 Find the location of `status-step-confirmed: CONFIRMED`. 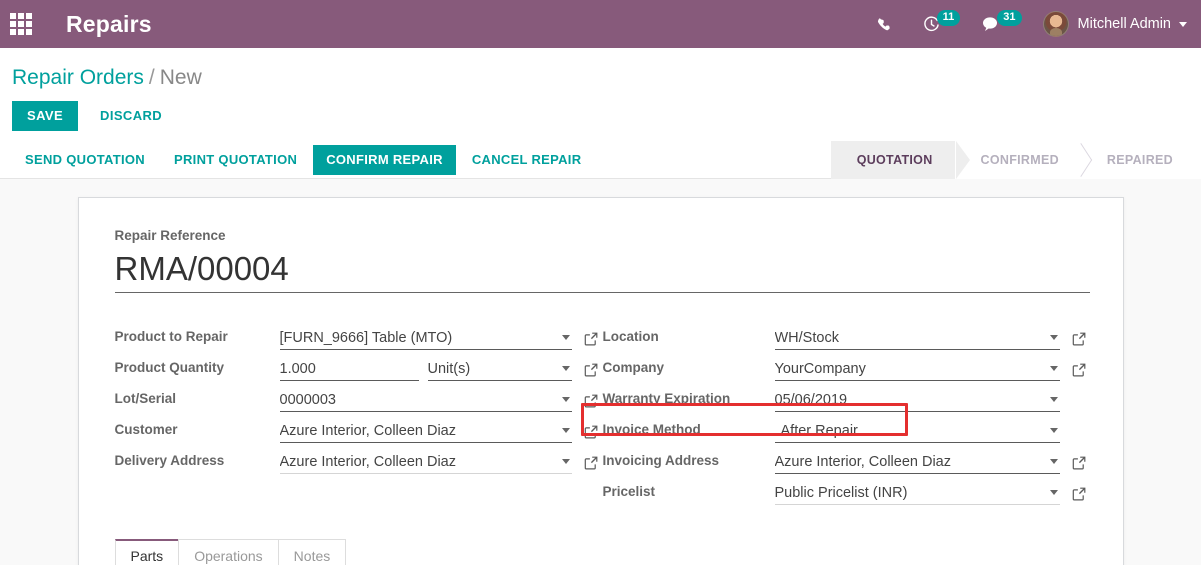

status-step-confirmed: CONFIRMED is located at coordinates (1017, 160).